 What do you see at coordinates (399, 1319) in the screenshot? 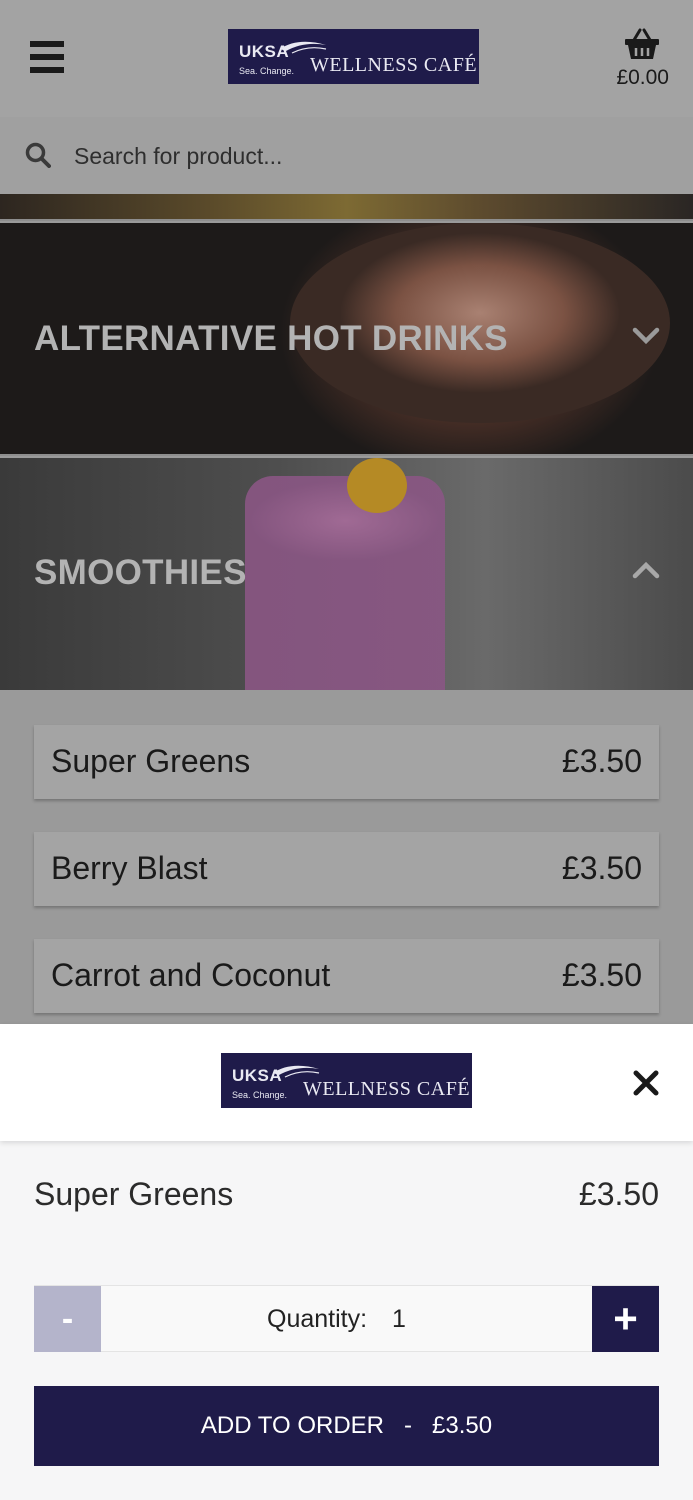
I see `quantity-value: 1` at bounding box center [399, 1319].